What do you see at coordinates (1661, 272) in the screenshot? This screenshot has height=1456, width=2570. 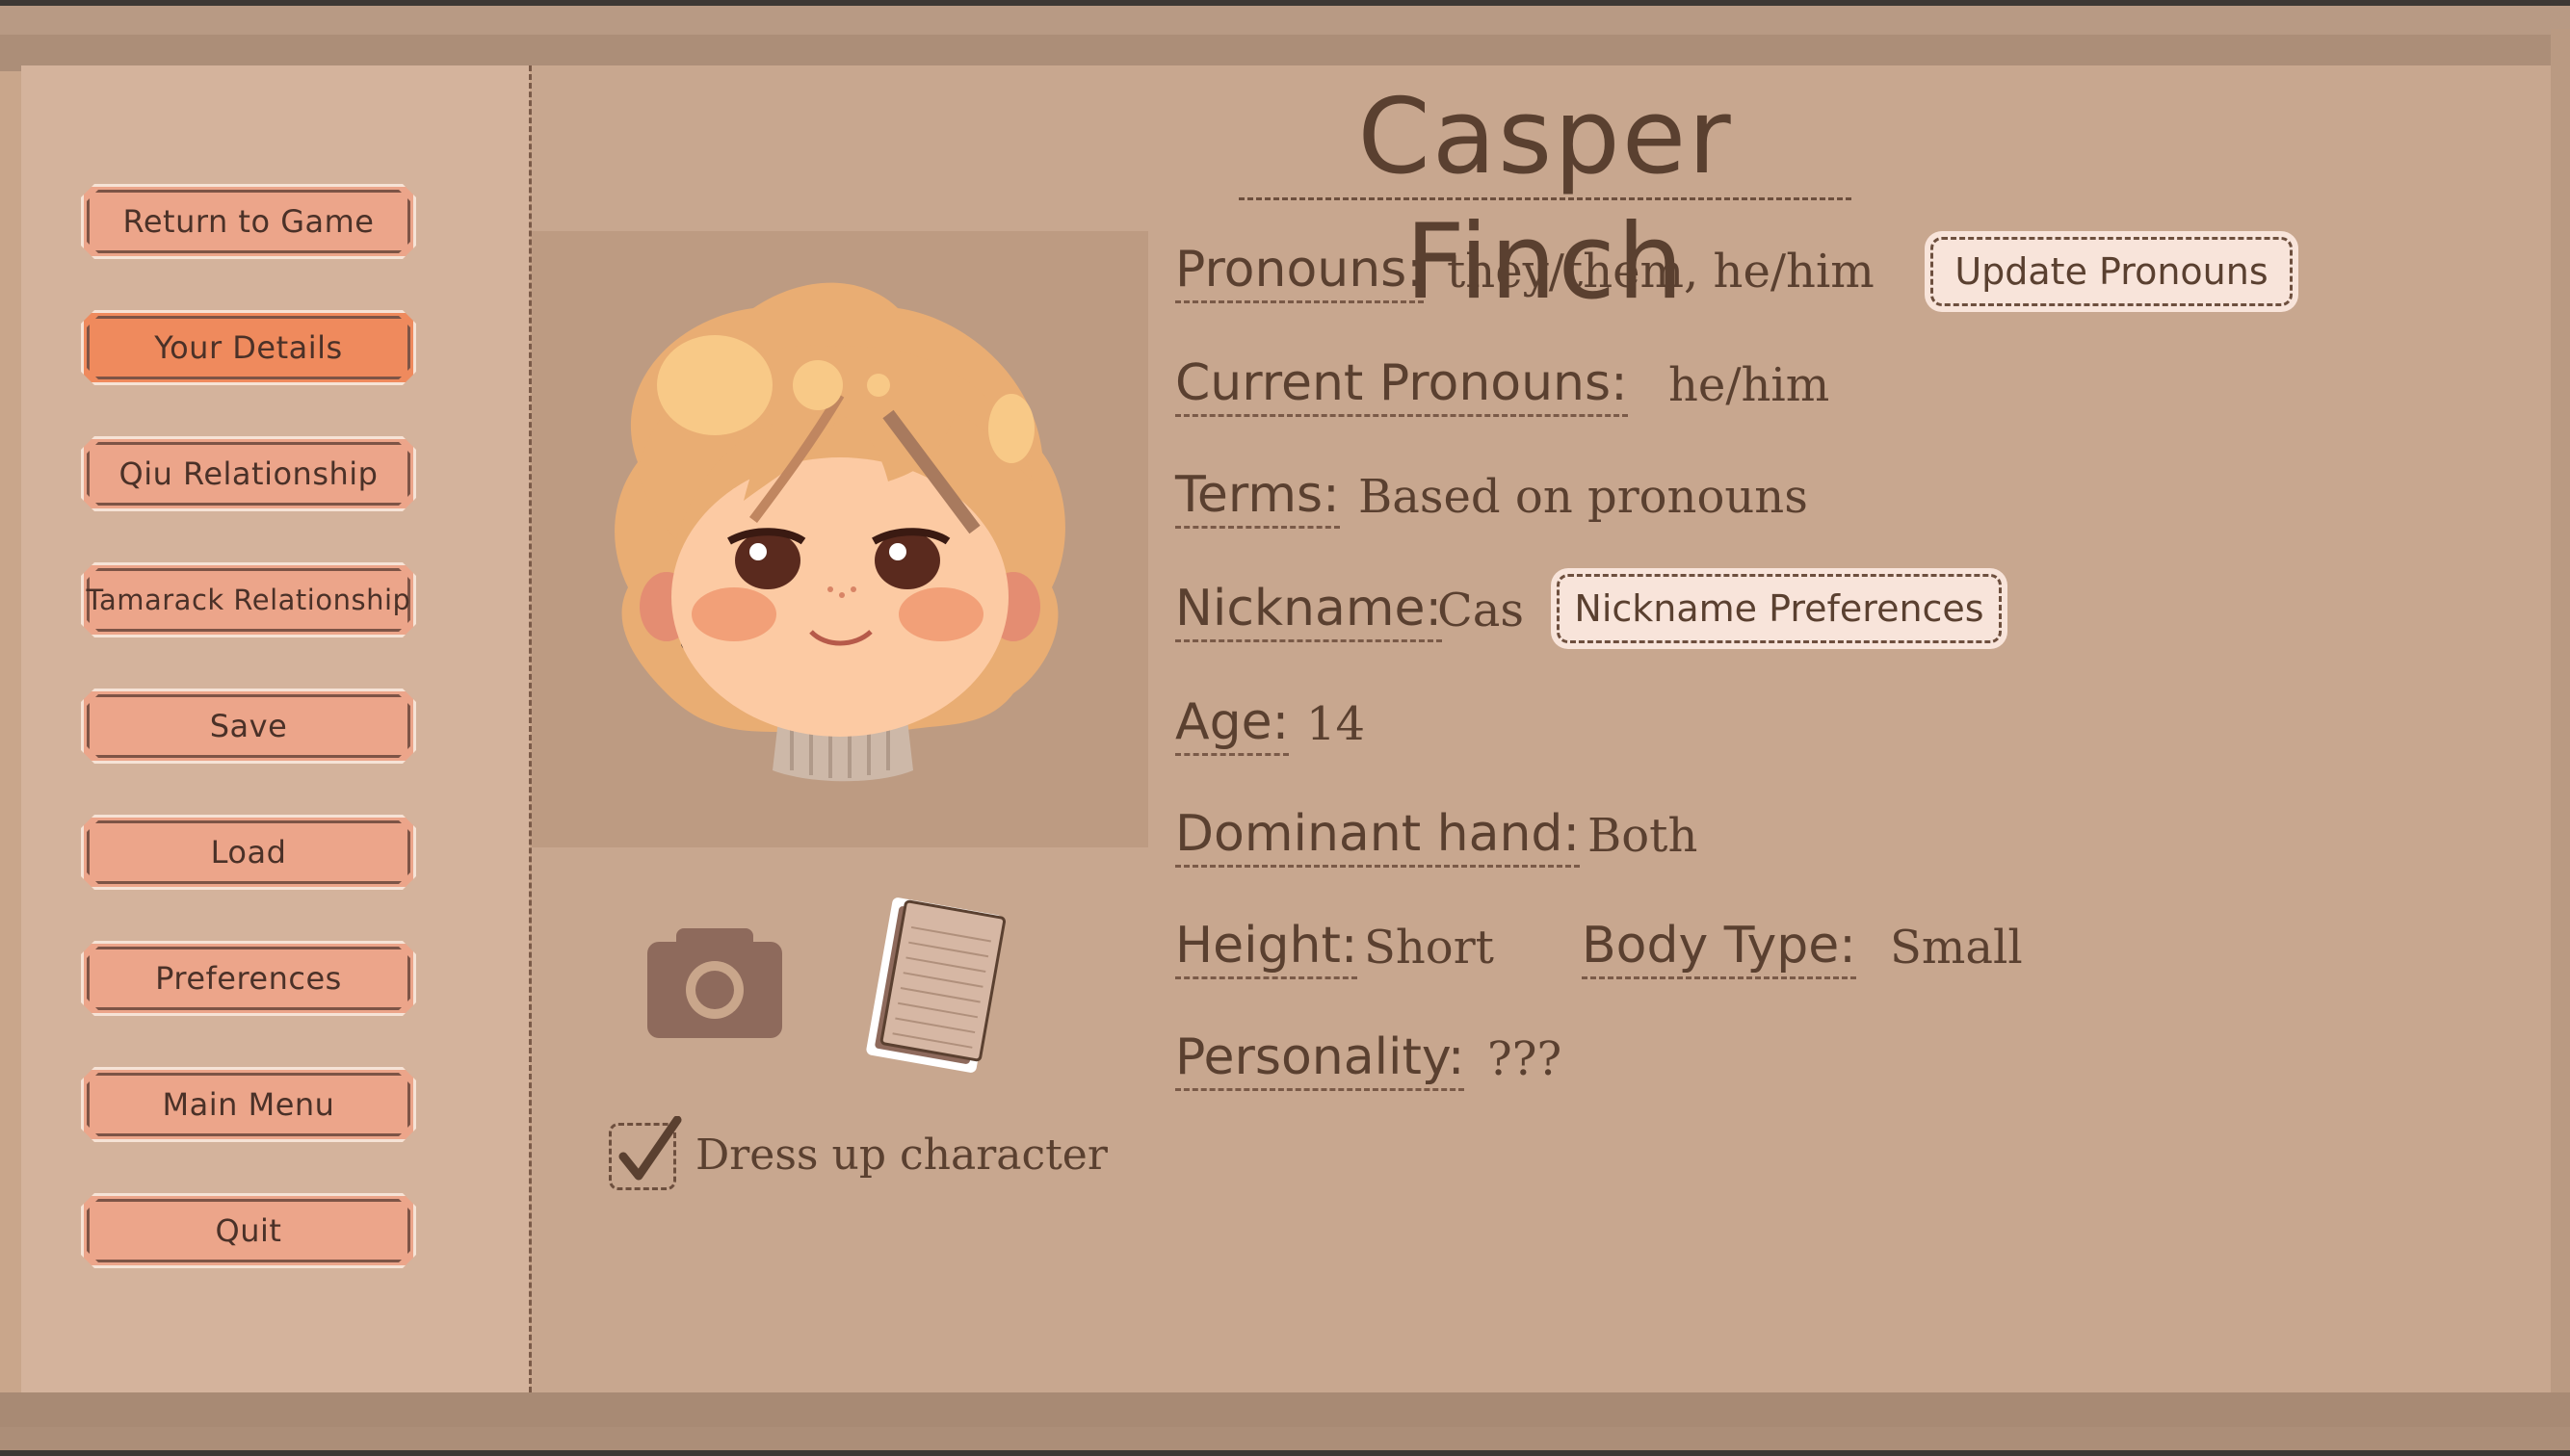 I see `pronouns-value: they/them, he/him` at bounding box center [1661, 272].